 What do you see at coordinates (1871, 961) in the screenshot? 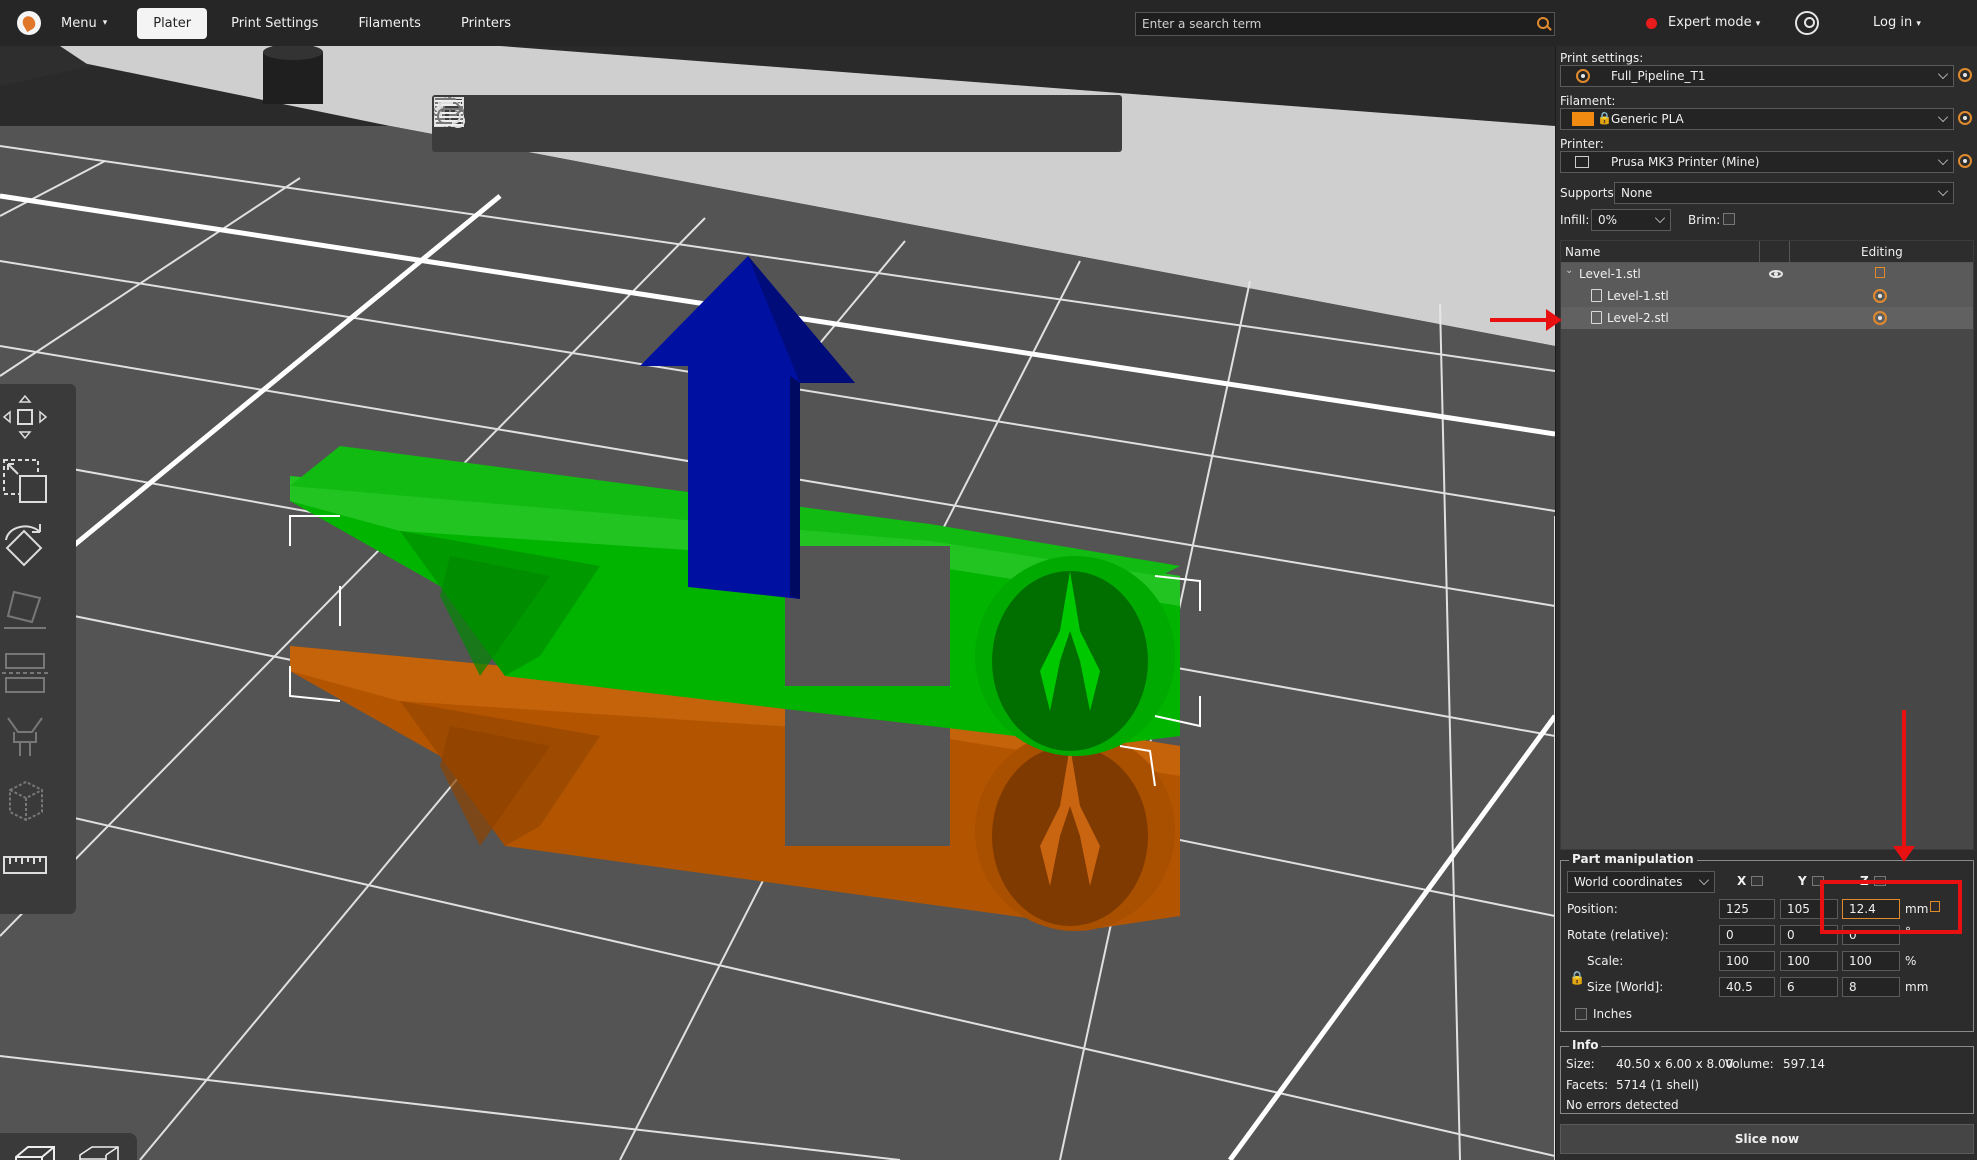
I see `scale-z-input: 100` at bounding box center [1871, 961].